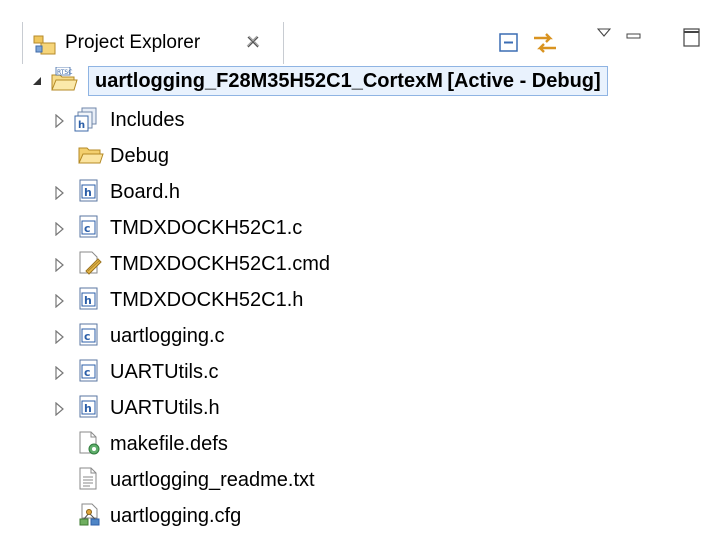 This screenshot has width=722, height=540. Describe the element at coordinates (524, 81) in the screenshot. I see `project-status: [Active - Debug]` at that location.